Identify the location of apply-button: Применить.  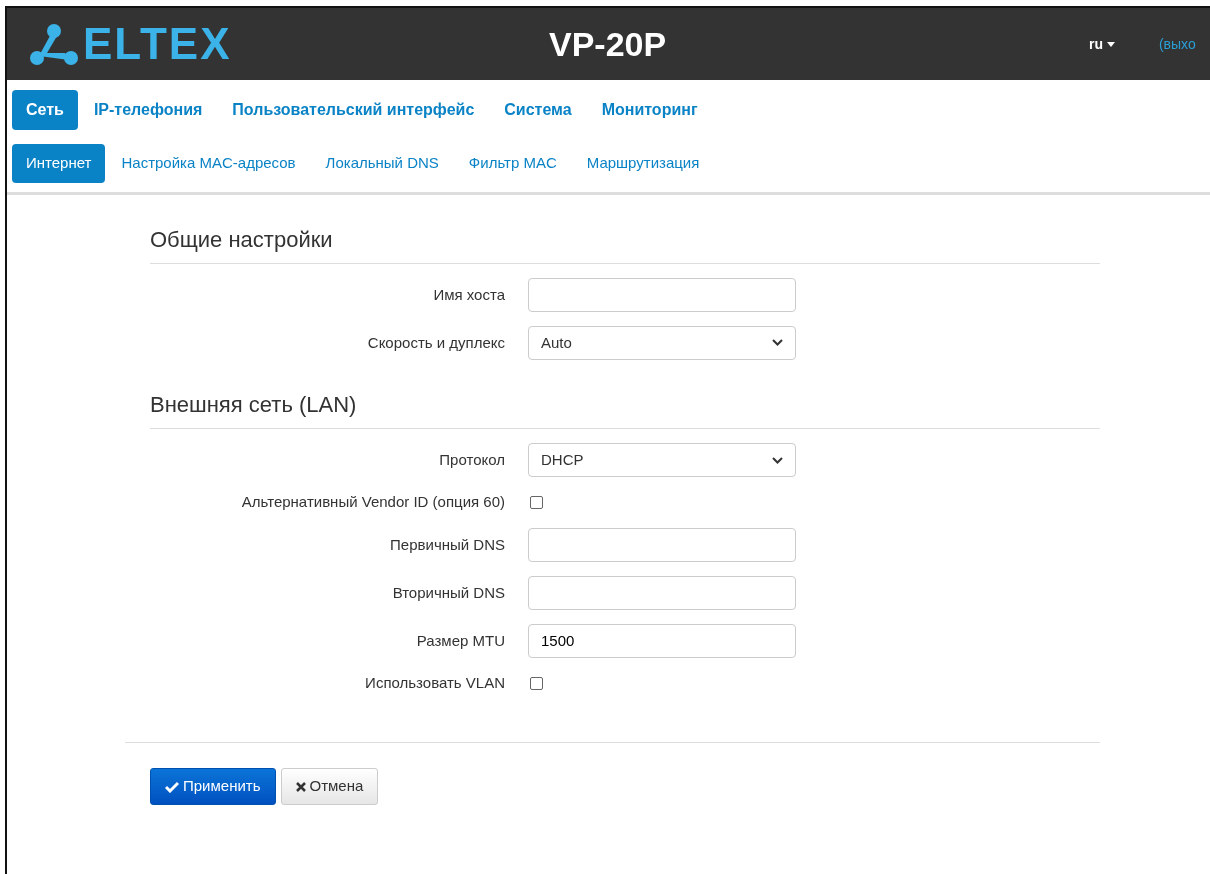
(213, 786).